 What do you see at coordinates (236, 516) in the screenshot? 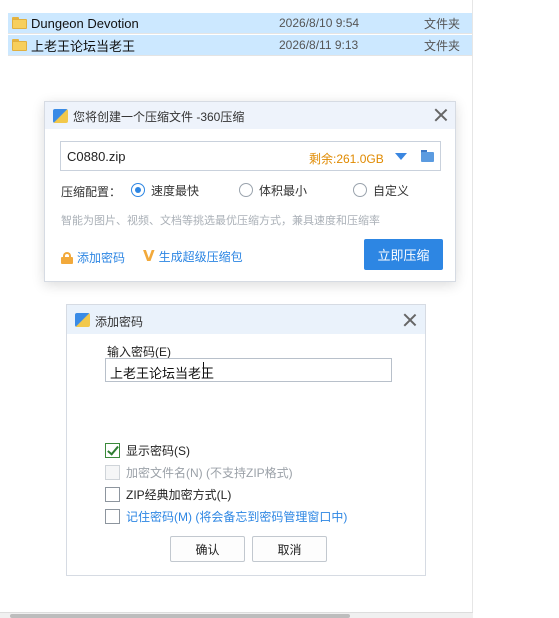
I see `checkbox-label: 记住密码(M) (将会备忘到密码管理窗口中)` at bounding box center [236, 516].